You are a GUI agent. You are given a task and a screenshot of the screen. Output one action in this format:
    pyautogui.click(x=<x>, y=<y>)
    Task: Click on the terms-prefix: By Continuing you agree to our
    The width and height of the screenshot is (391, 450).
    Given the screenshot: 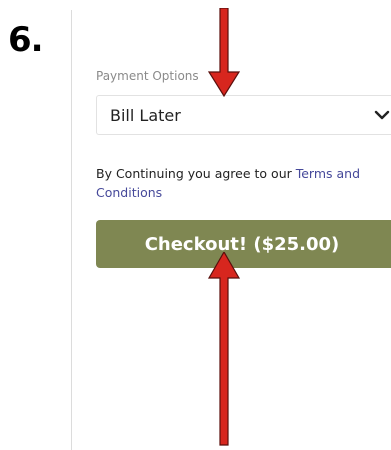 What is the action you would take?
    pyautogui.click(x=196, y=173)
    